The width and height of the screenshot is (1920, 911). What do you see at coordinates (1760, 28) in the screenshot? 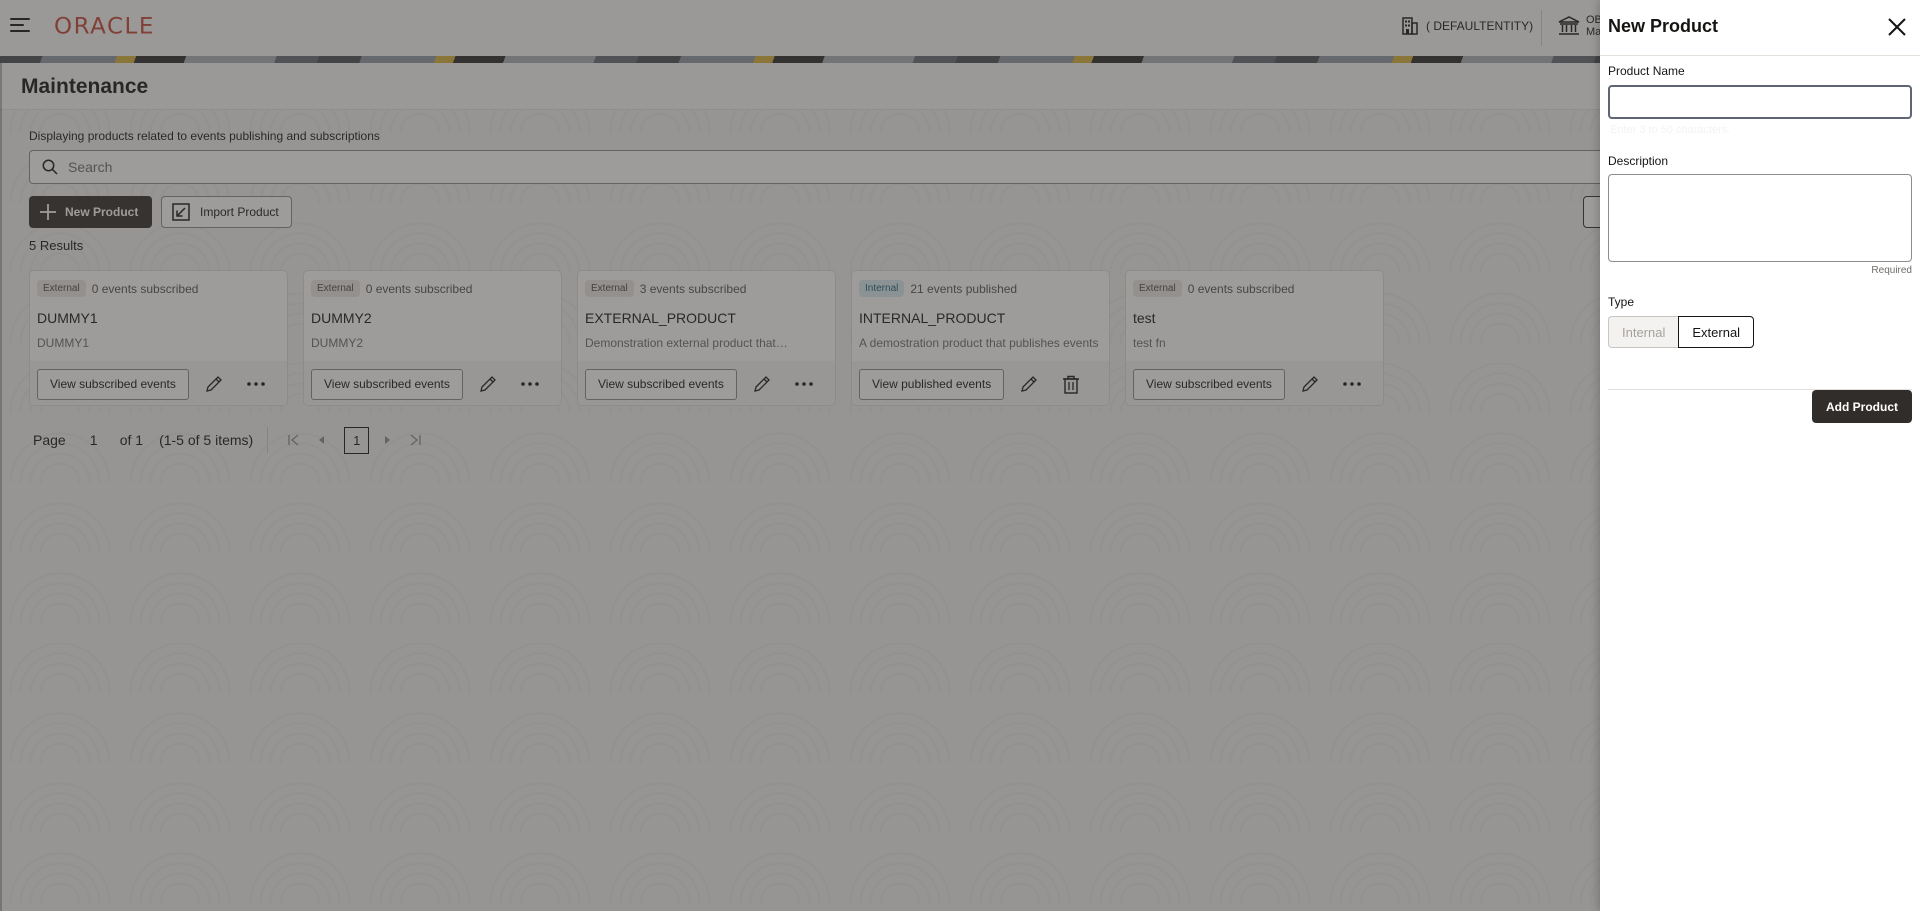
I see `drawer-header: New Product` at bounding box center [1760, 28].